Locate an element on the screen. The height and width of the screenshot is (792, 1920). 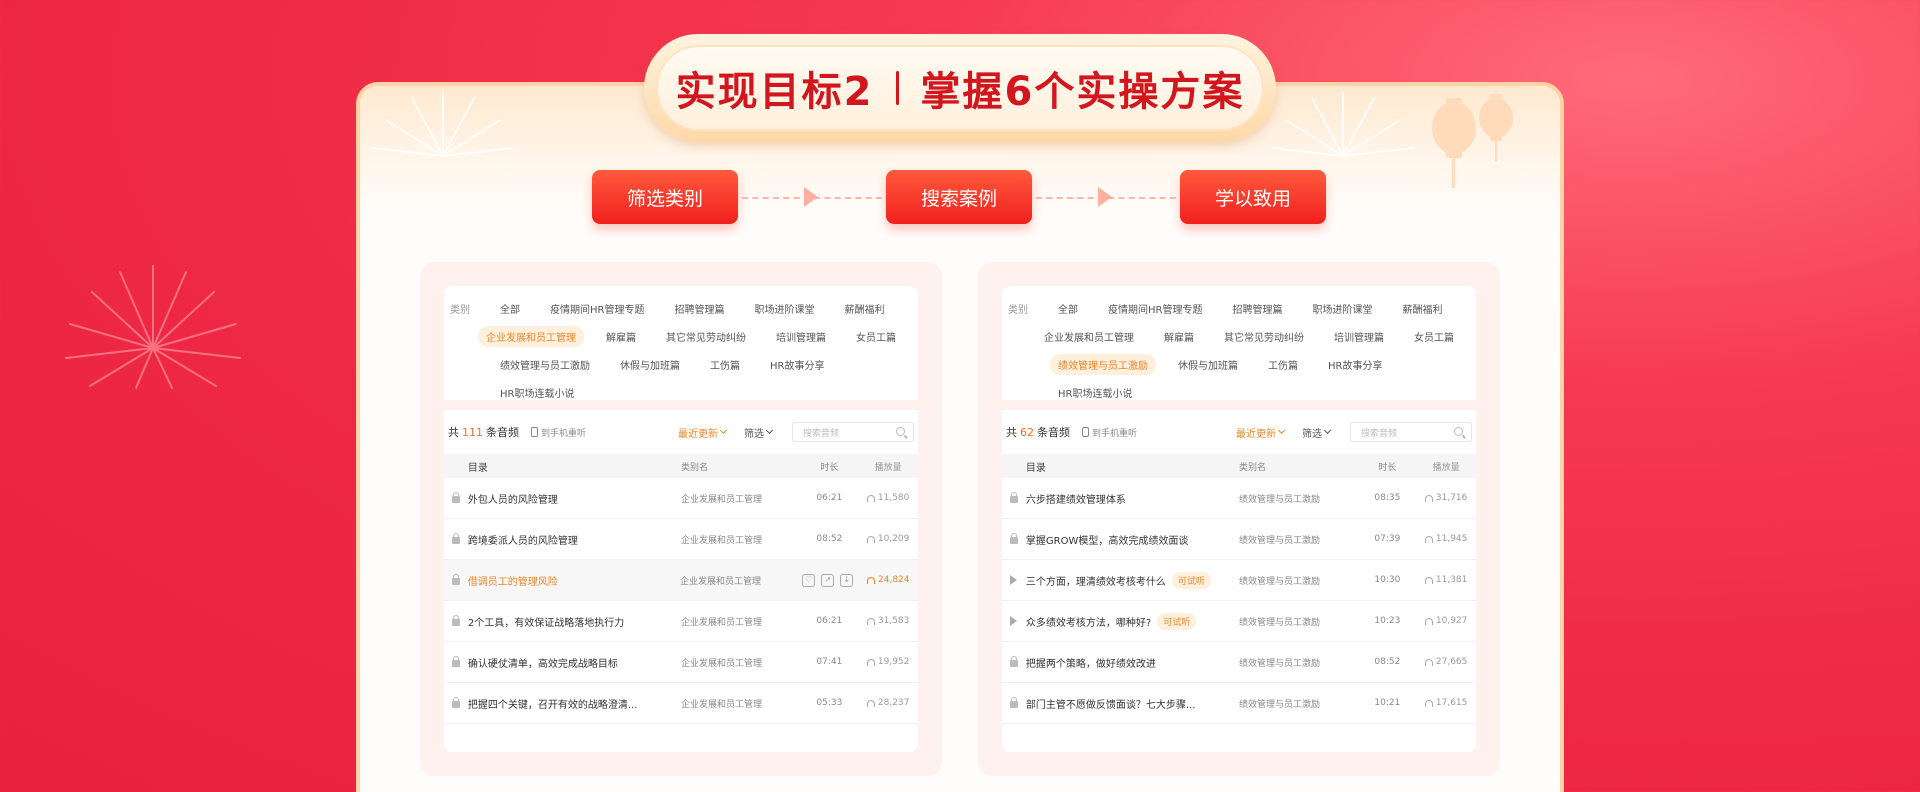
table-row: 外包人员的风险管理 企业发展和员工管理 06:21 11,580 is located at coordinates (681, 498).